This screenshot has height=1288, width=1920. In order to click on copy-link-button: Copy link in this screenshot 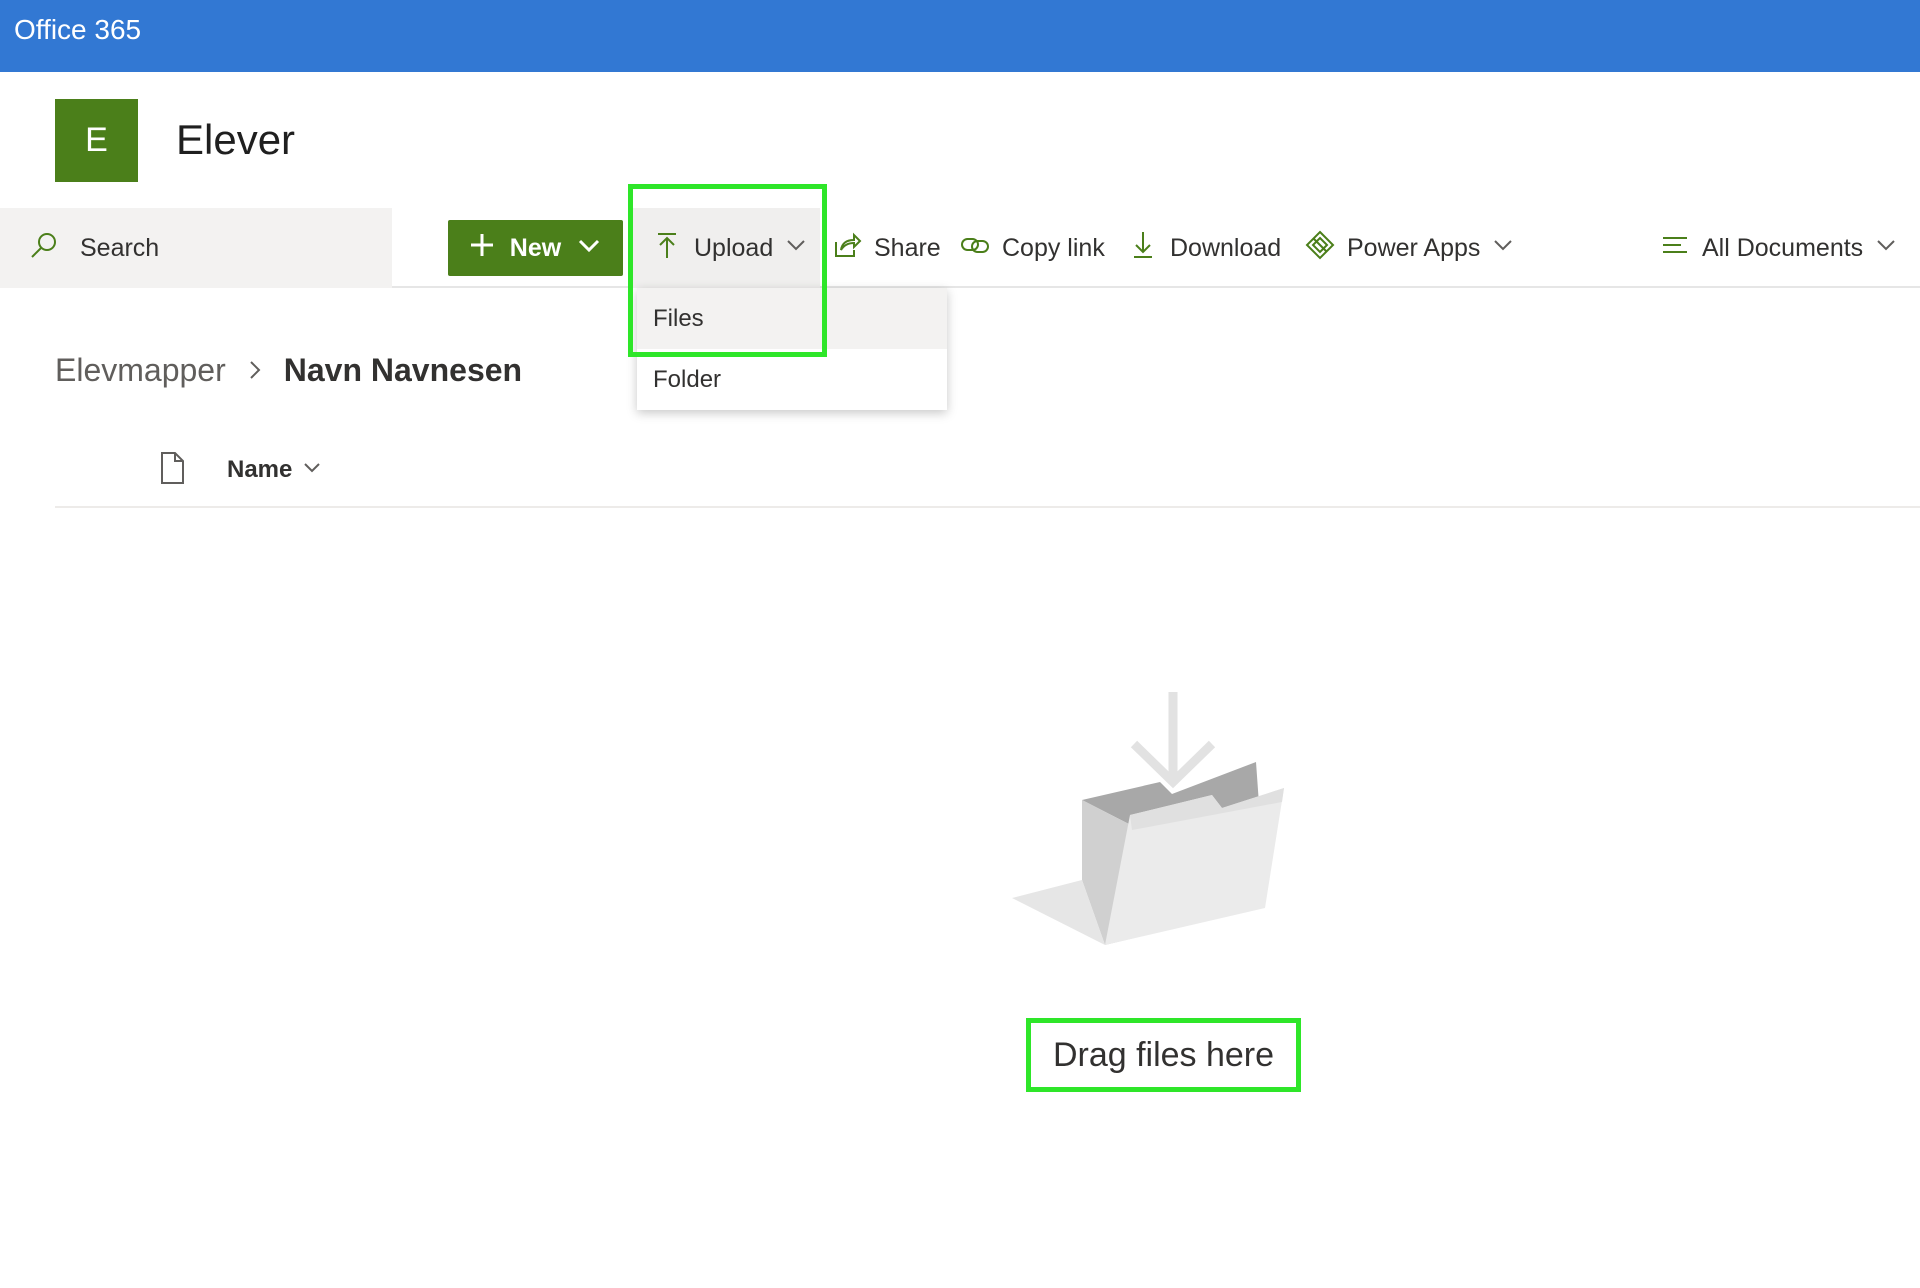, I will do `click(1032, 248)`.